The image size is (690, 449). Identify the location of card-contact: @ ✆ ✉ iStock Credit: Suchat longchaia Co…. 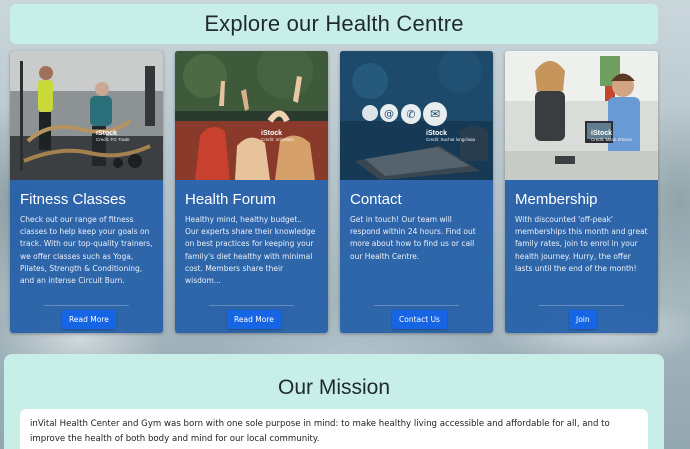
(416, 192).